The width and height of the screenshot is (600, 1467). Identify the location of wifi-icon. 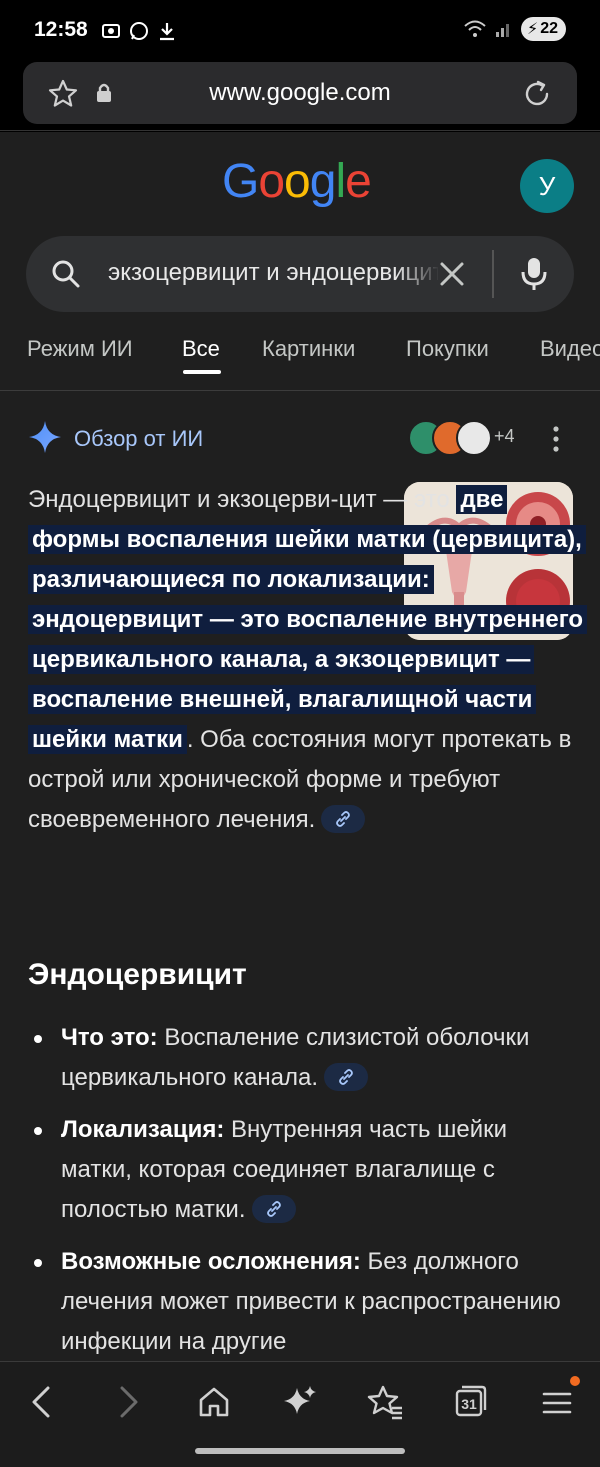
(475, 28).